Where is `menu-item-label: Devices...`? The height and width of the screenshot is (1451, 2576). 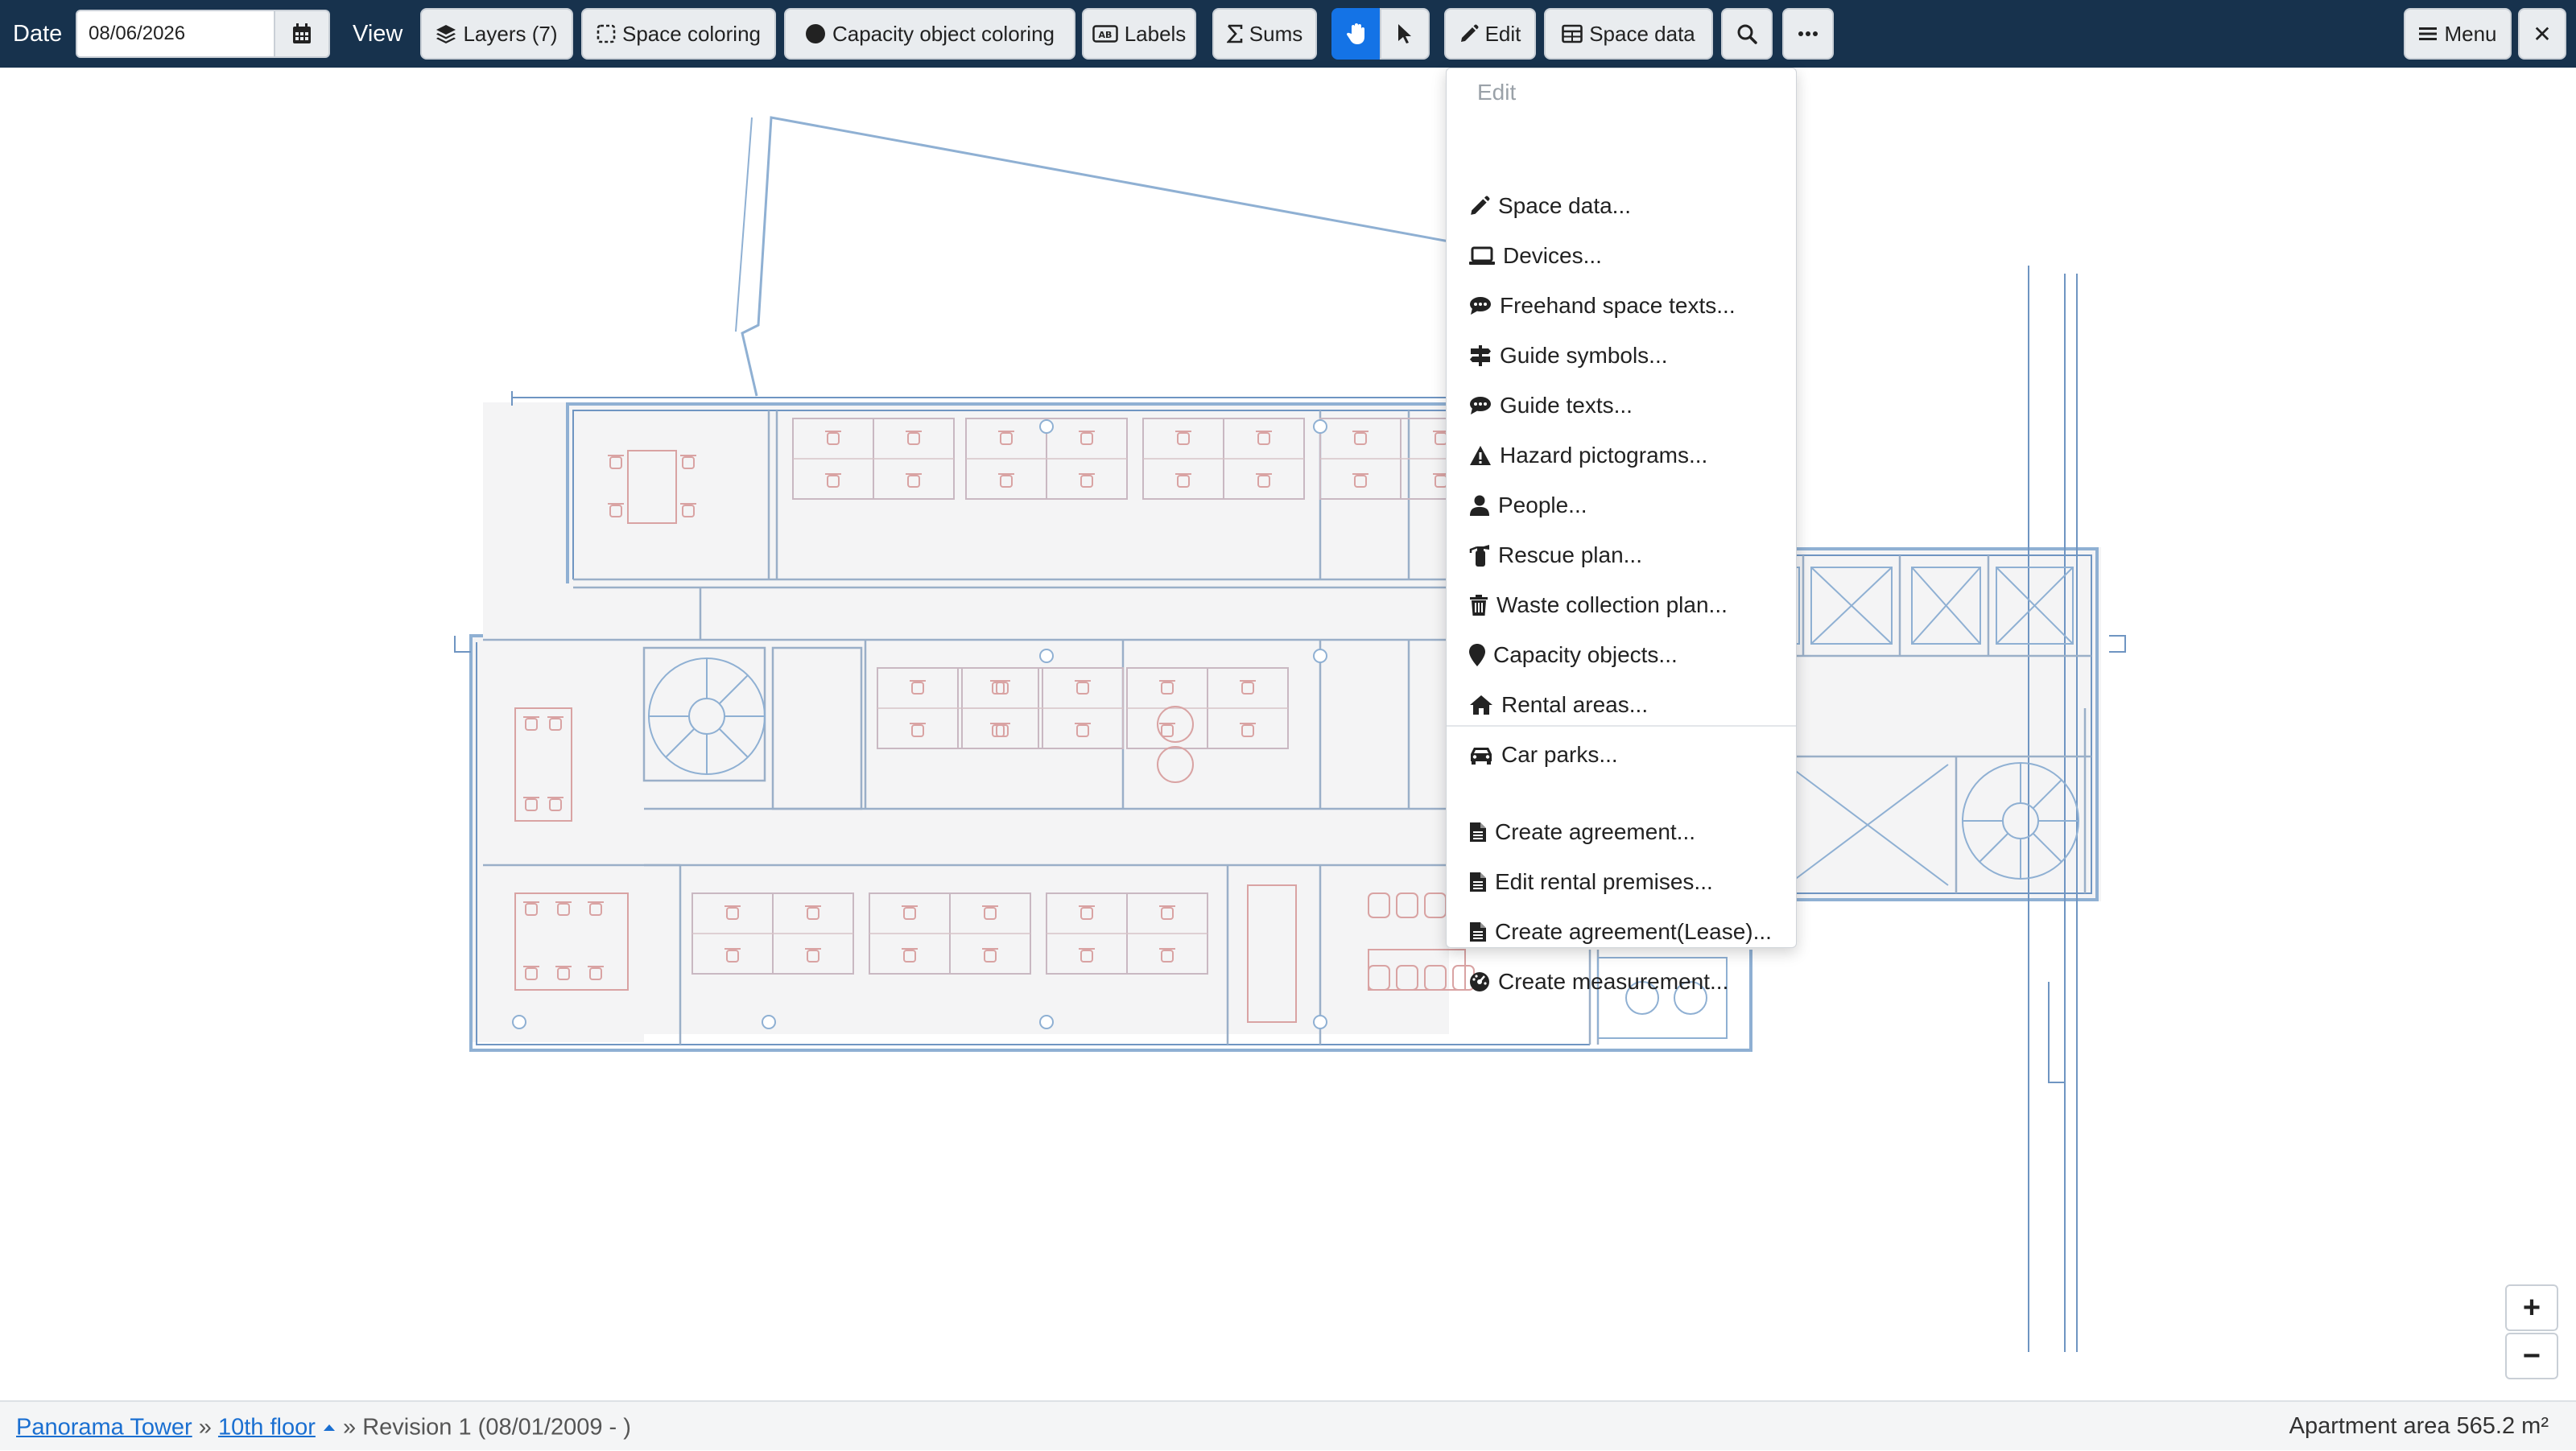 menu-item-label: Devices... is located at coordinates (1552, 255).